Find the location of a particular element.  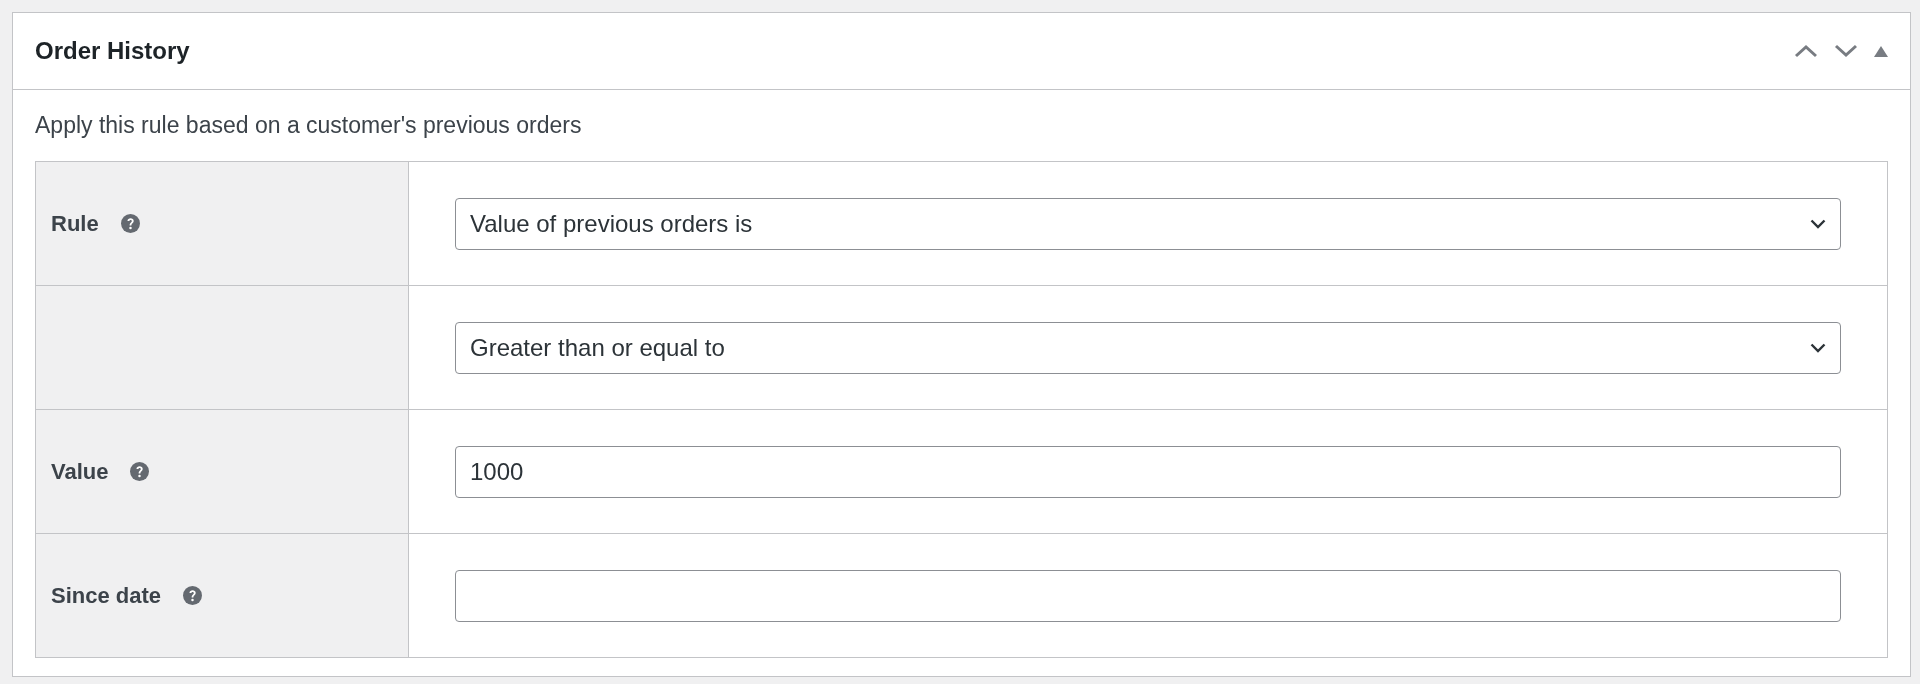

panel-title: Order History is located at coordinates (113, 51).